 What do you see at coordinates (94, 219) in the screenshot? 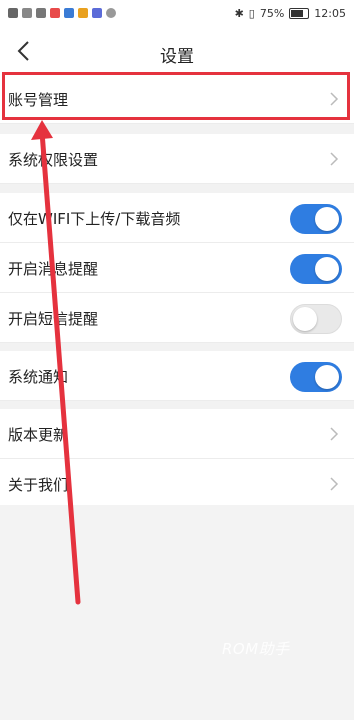
I see `wifi-audio-label: 仅在WIFI下上传/下载音频` at bounding box center [94, 219].